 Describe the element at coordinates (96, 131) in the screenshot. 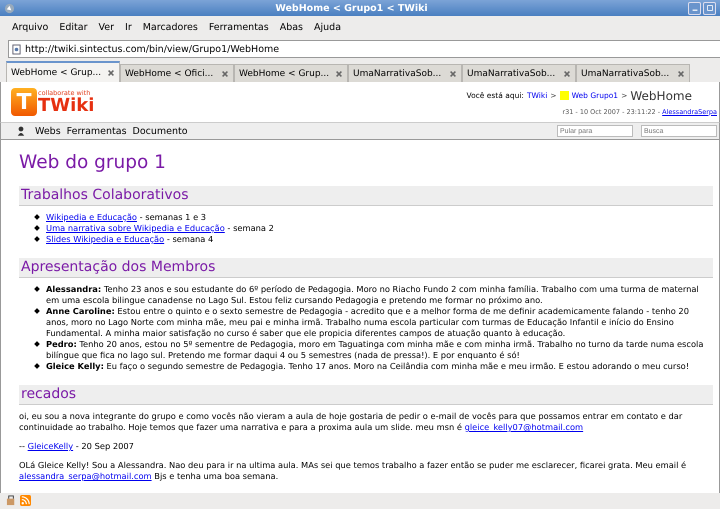

I see `nav-menu-item: Ferramentas` at that location.